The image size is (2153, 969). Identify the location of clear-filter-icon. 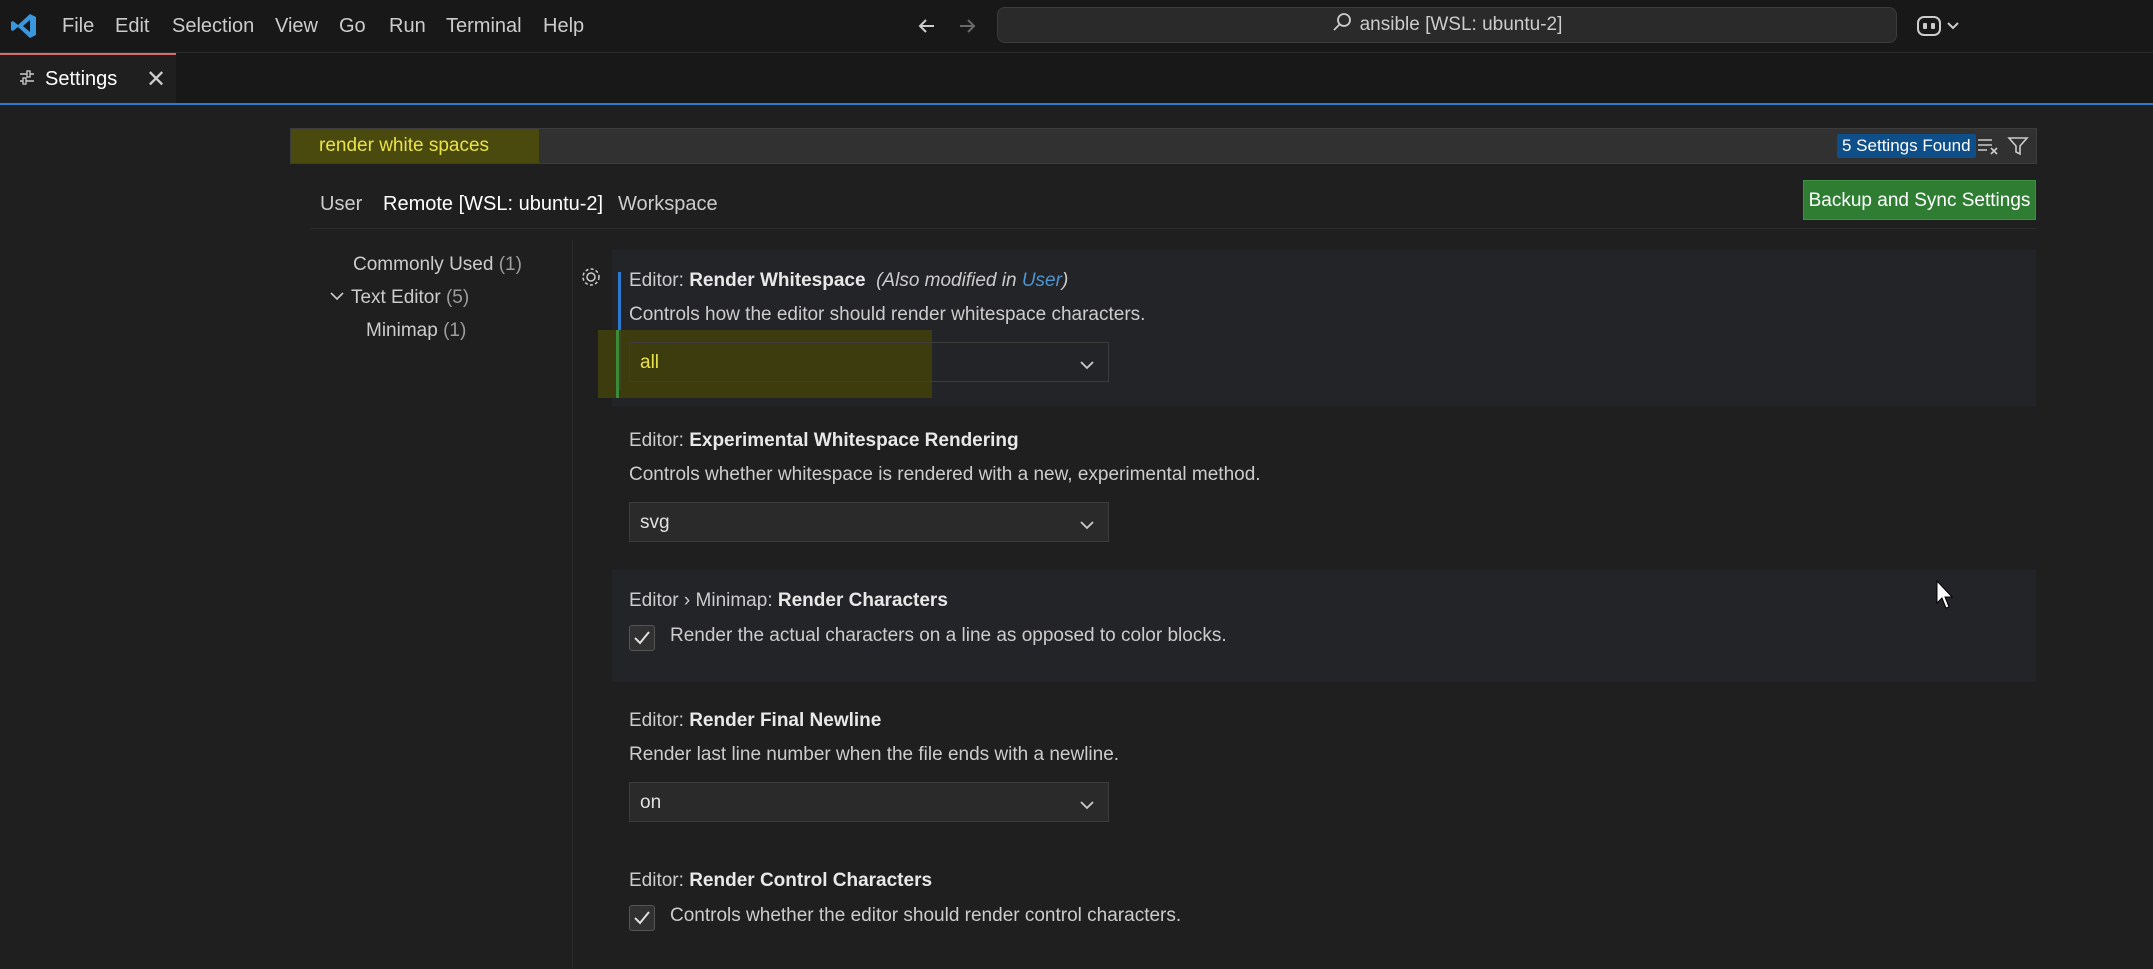
(1988, 149).